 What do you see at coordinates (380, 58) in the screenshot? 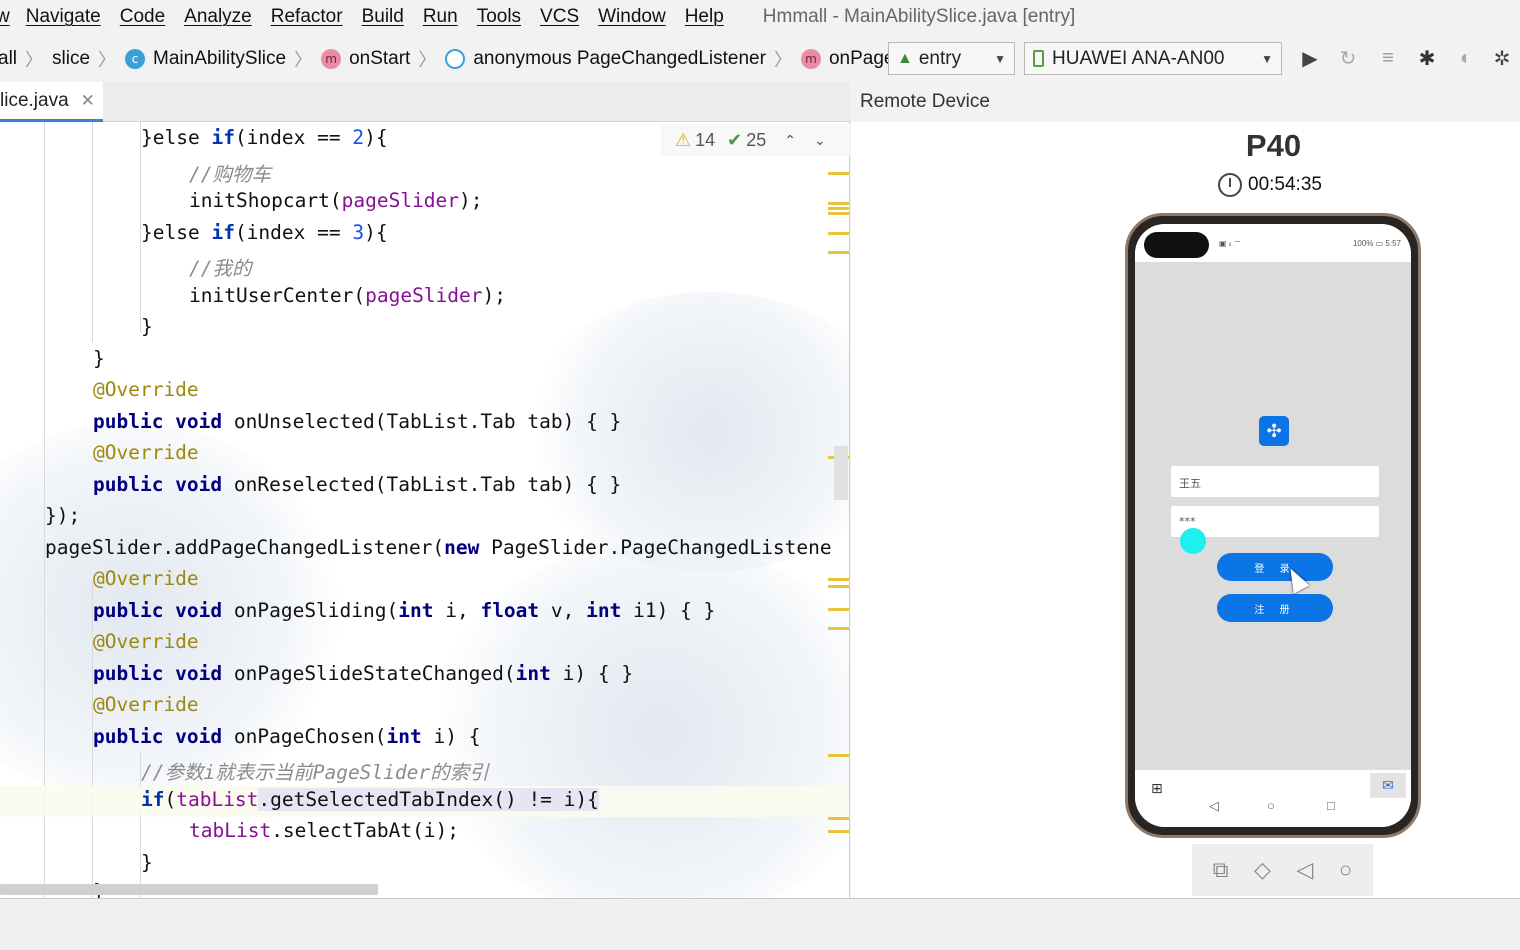
I see `breadcrumb-label: onStart` at bounding box center [380, 58].